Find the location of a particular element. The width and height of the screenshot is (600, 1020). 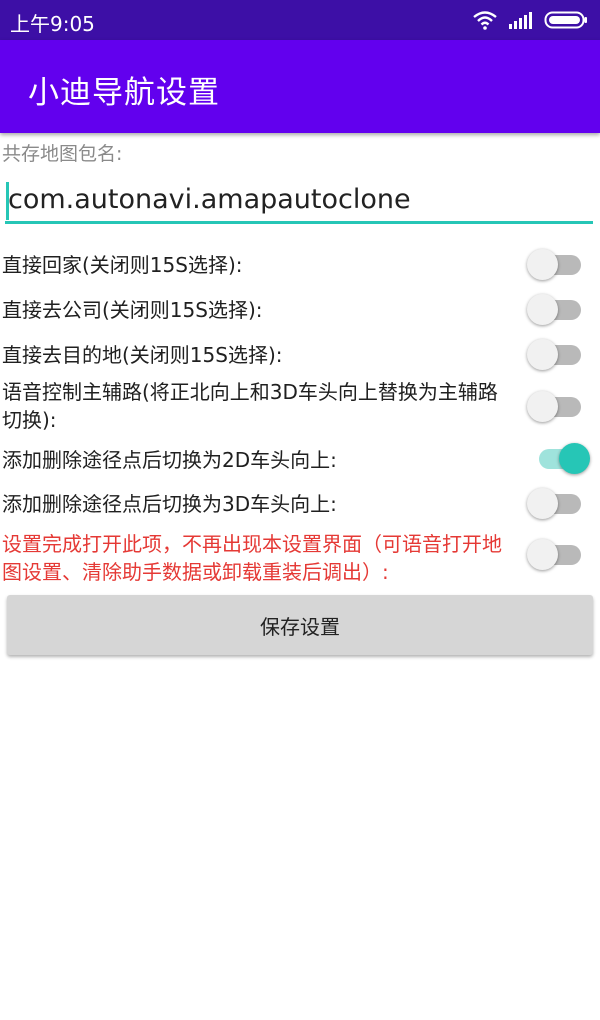

setting-label-go-home: 直接回家(关闭则15S选择): is located at coordinates (122, 265).